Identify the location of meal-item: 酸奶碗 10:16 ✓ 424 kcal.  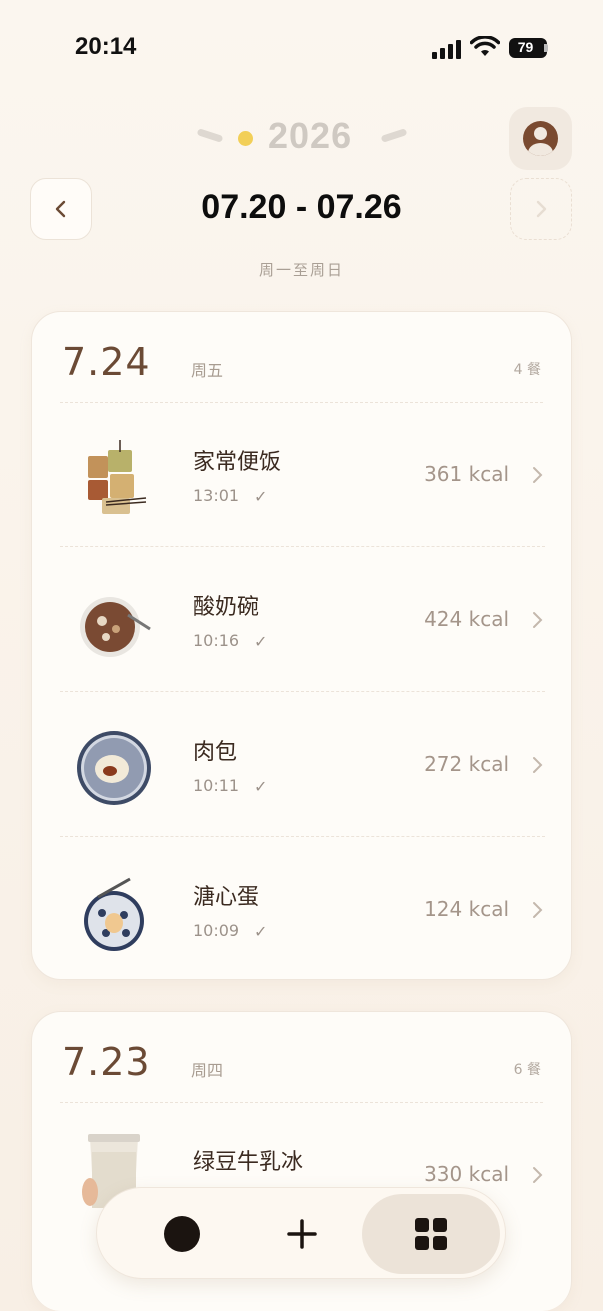
(301, 619).